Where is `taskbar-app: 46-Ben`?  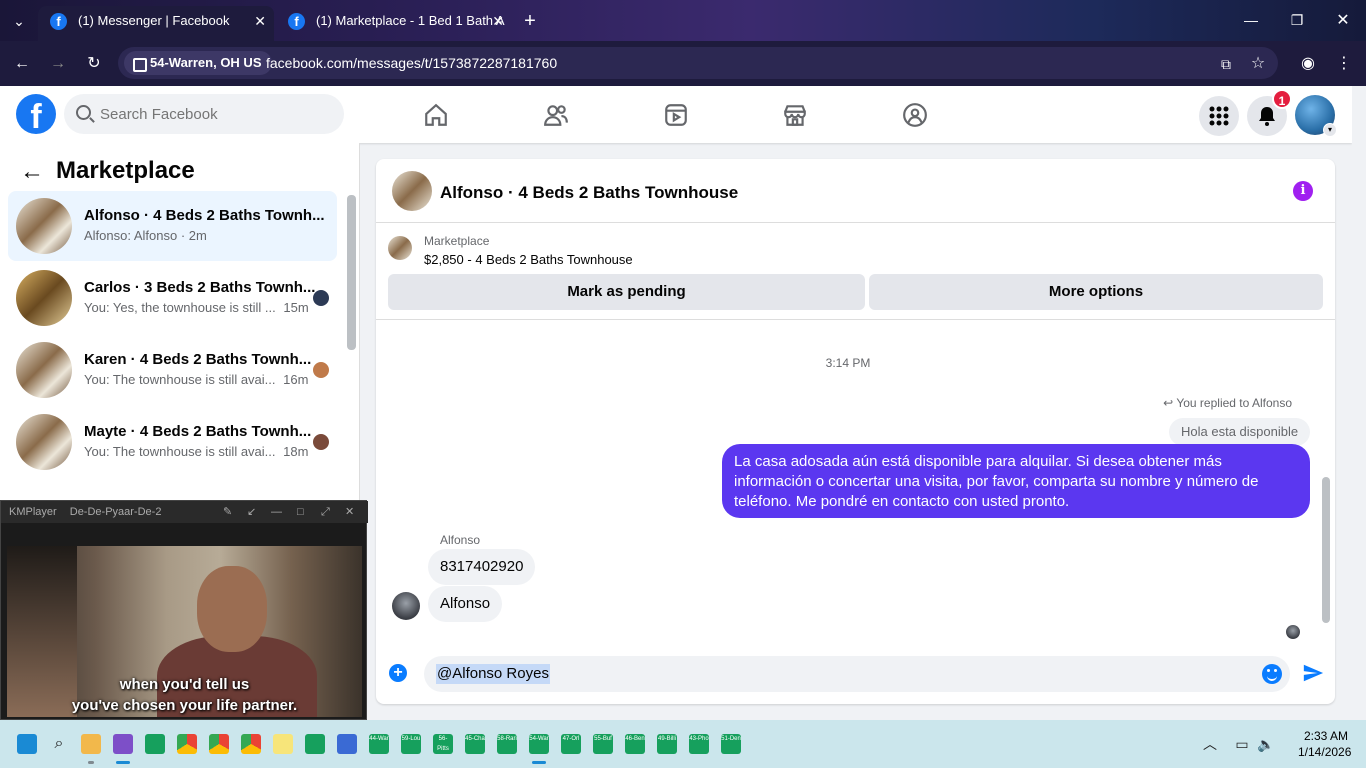
taskbar-app: 46-Ben is located at coordinates (635, 744).